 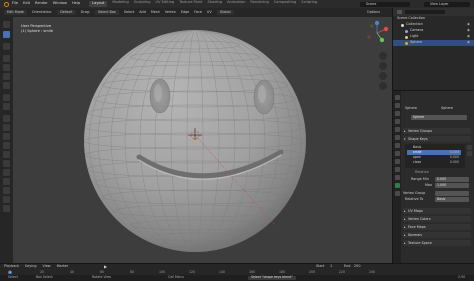 What do you see at coordinates (170, 12) in the screenshot?
I see `menu-vertex: Vertex` at bounding box center [170, 12].